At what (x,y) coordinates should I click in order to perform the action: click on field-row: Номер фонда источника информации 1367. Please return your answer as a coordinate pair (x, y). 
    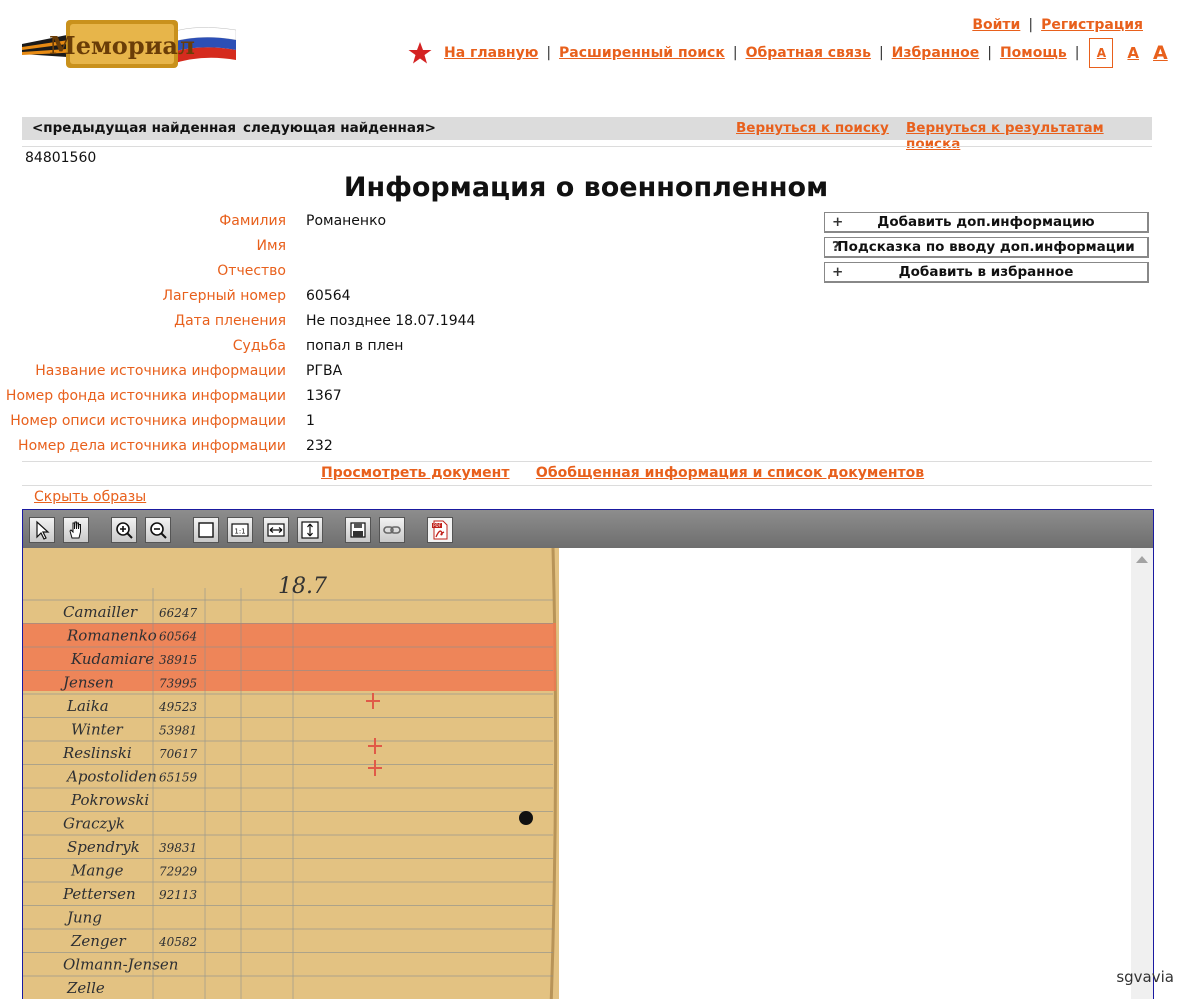
    Looking at the image, I should click on (400, 399).